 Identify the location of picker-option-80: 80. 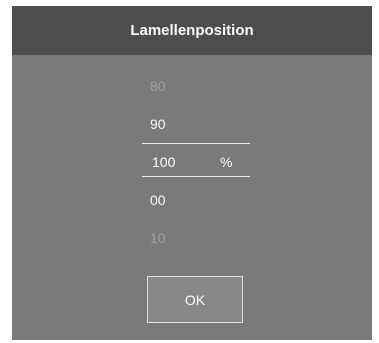
(180, 86).